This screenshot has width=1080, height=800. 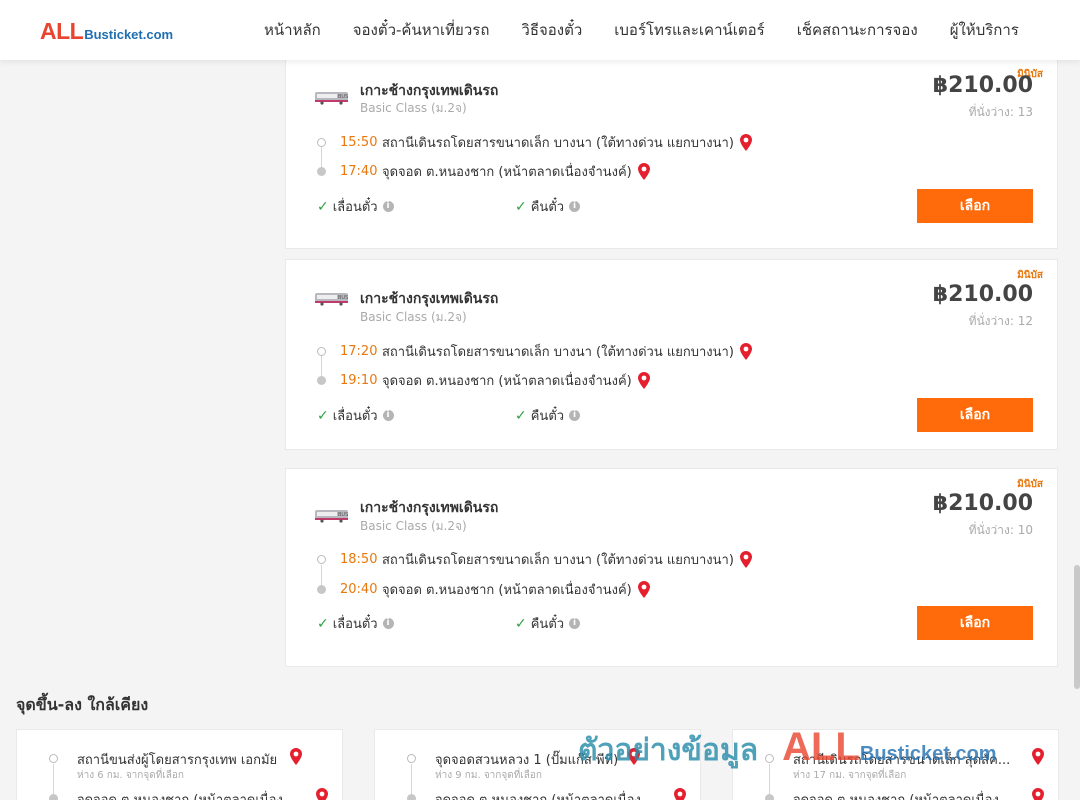 What do you see at coordinates (292, 30) in the screenshot?
I see `nav-home: หน้าหลัก` at bounding box center [292, 30].